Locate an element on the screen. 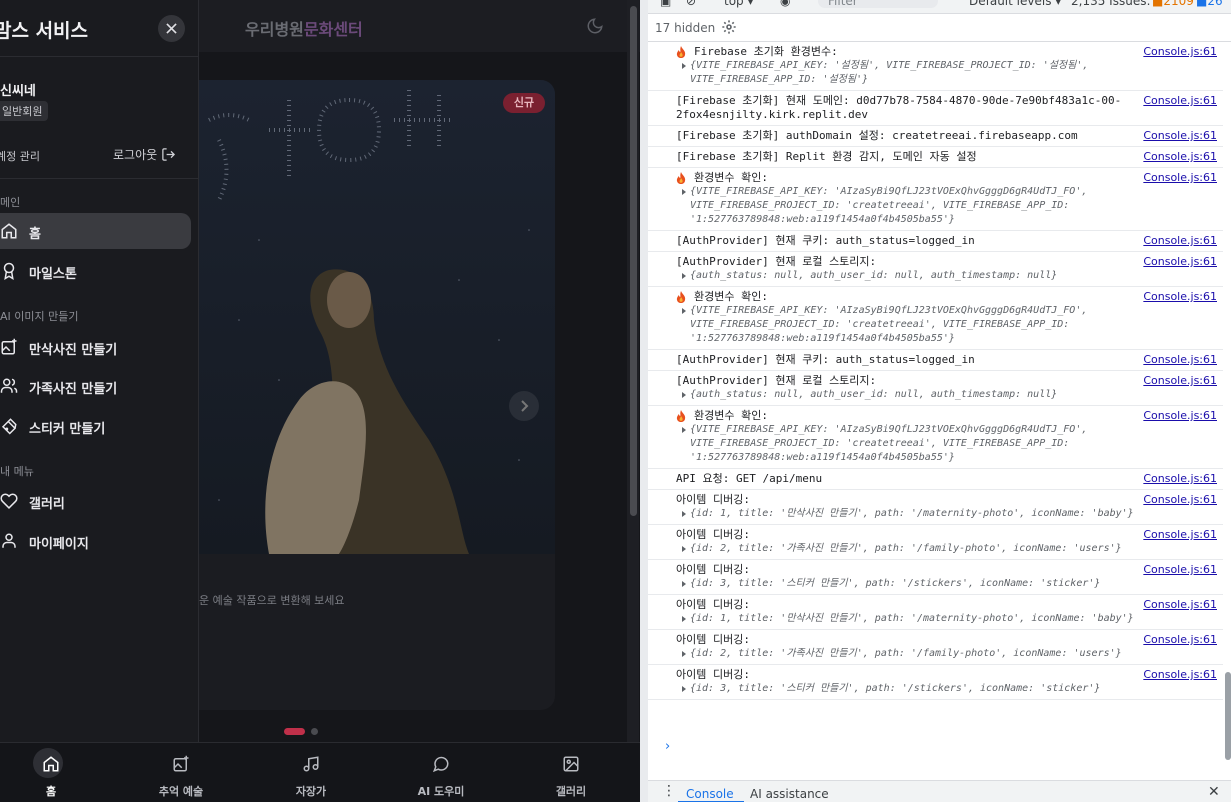  sidebar-item-milestone: 마일스톤 is located at coordinates (95, 271).